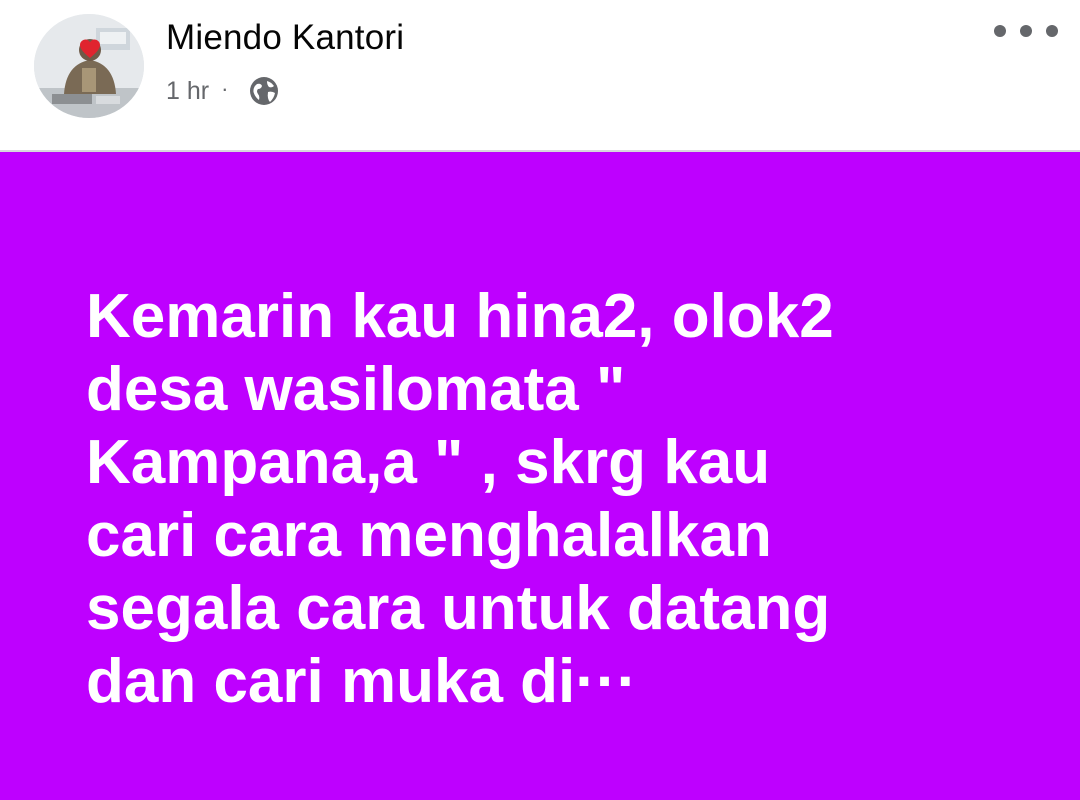 This screenshot has width=1080, height=800. Describe the element at coordinates (264, 91) in the screenshot. I see `globe-icon` at that location.